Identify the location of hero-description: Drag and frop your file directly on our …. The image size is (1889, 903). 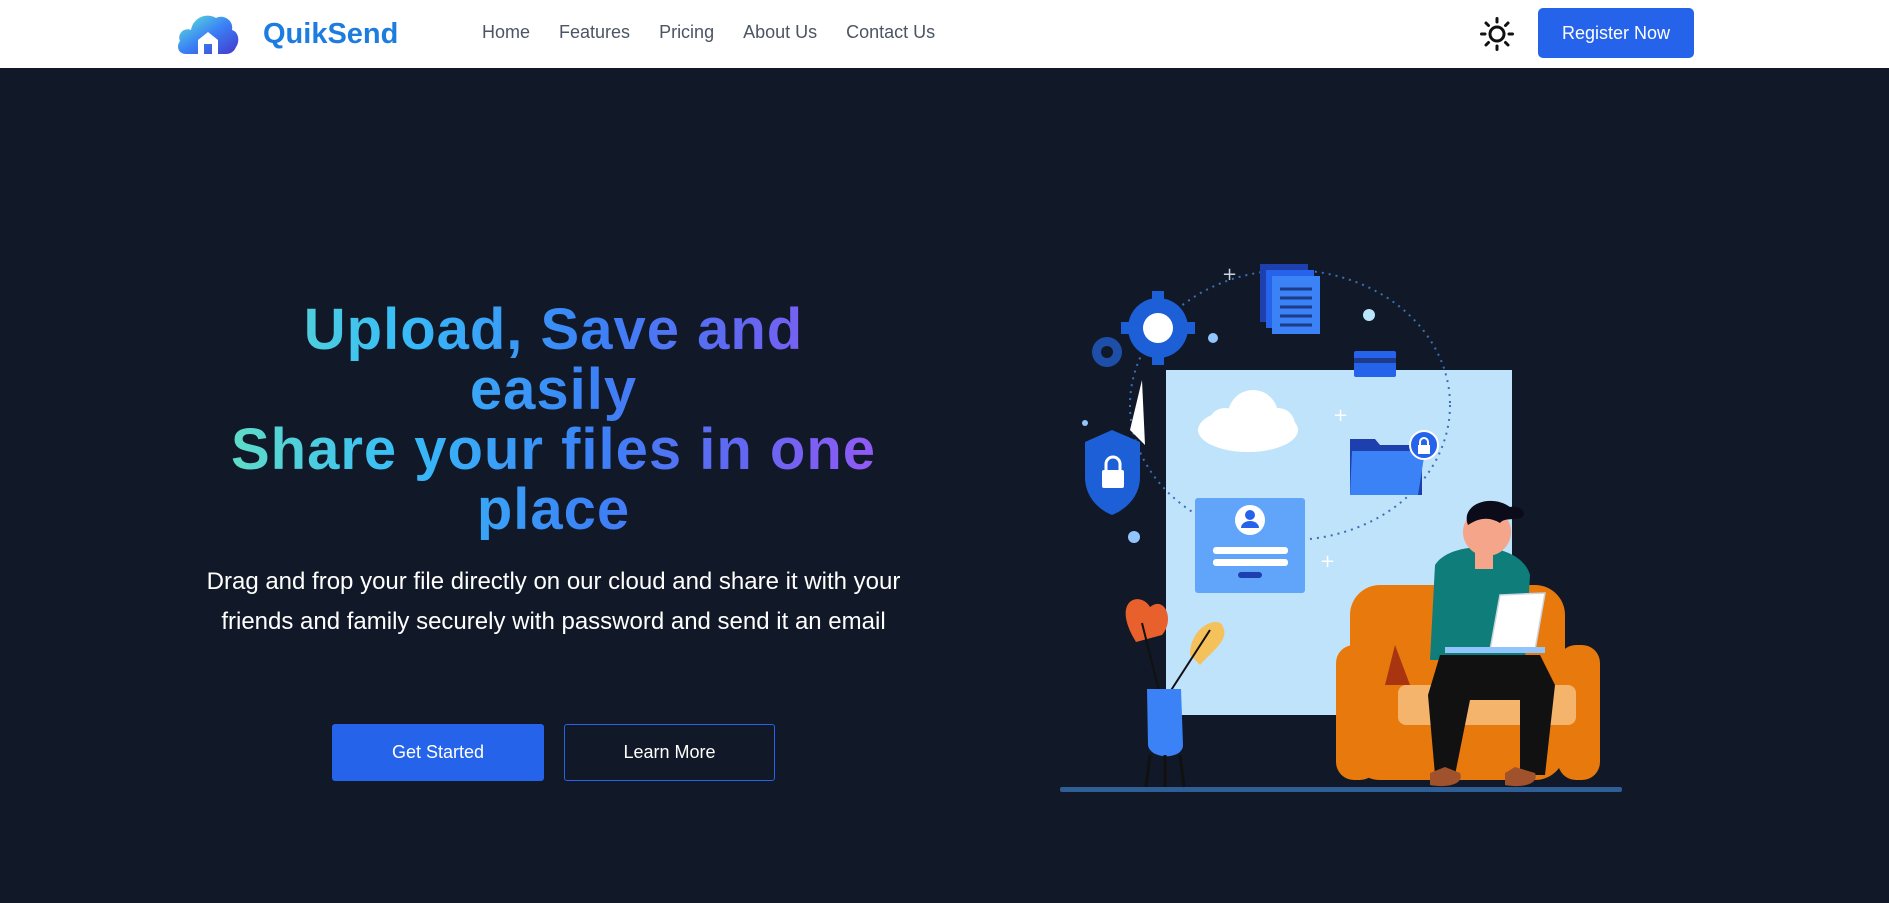
(553, 601).